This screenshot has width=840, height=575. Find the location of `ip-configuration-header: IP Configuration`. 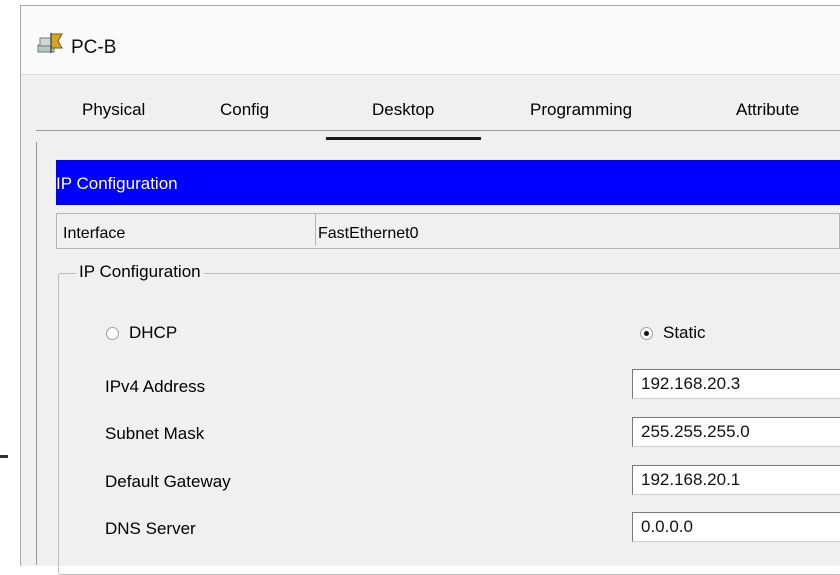

ip-configuration-header: IP Configuration is located at coordinates (448, 182).